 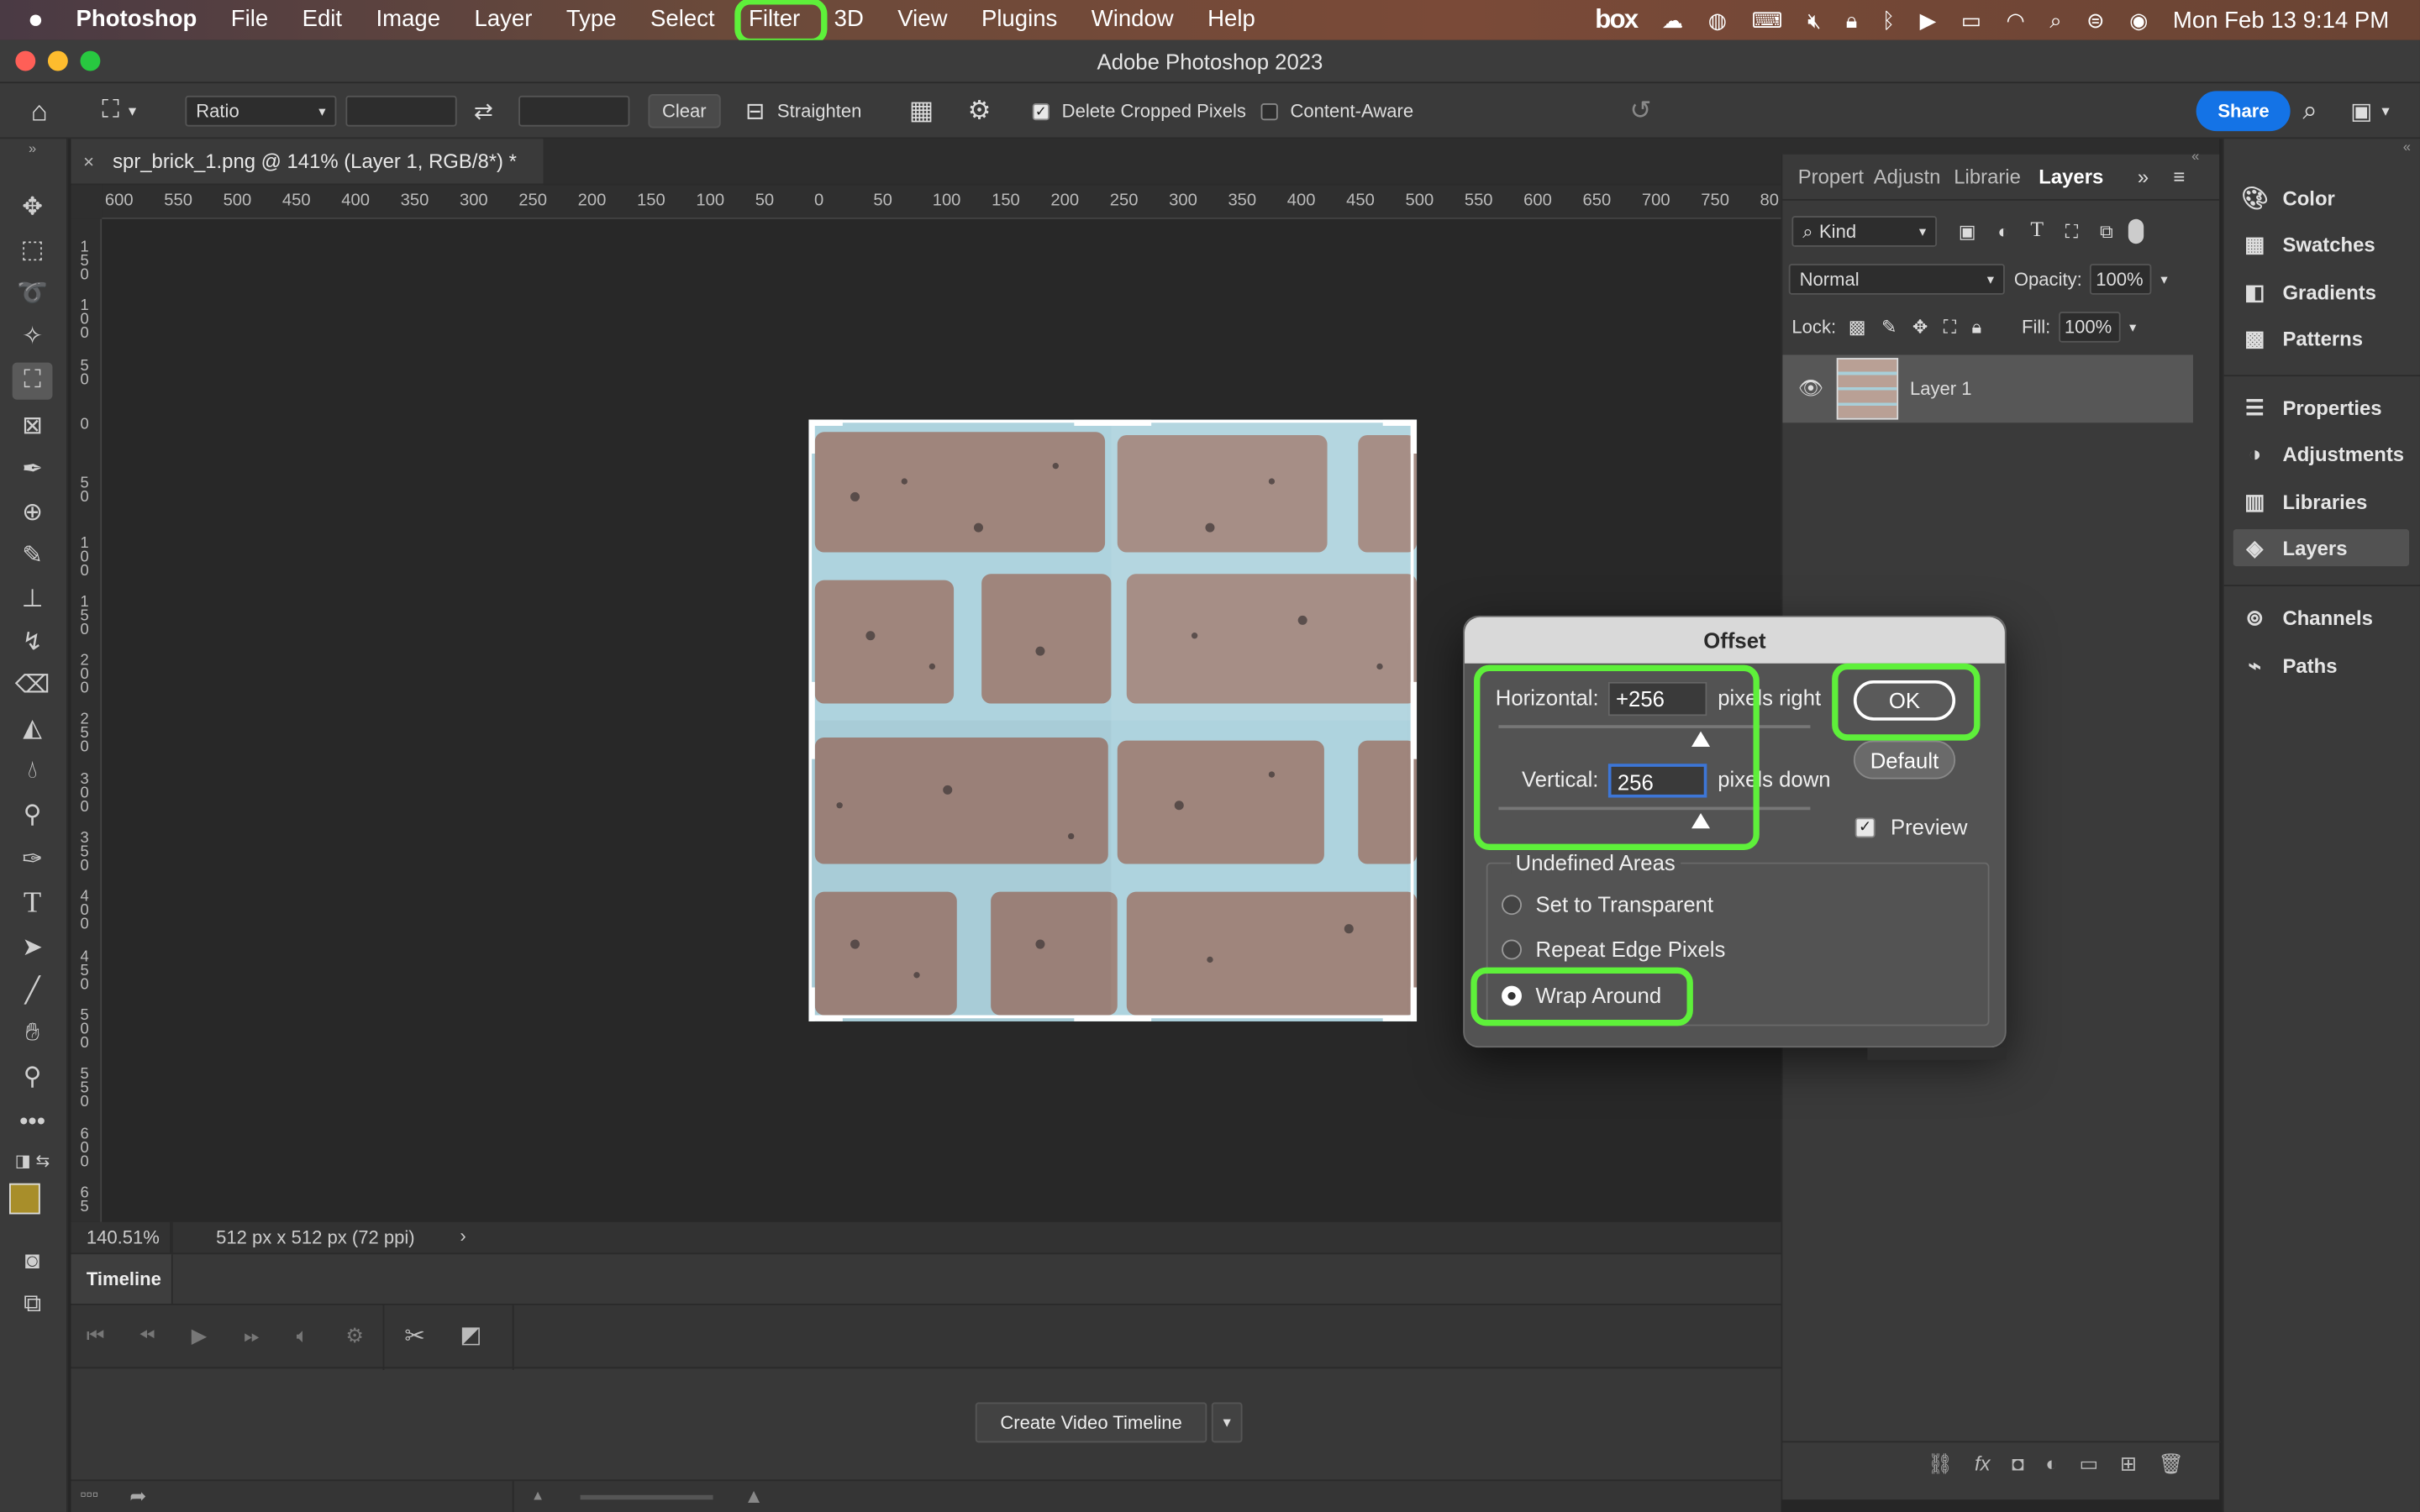 I want to click on paint-bucket-tool-icon: ◭, so click(x=33, y=728).